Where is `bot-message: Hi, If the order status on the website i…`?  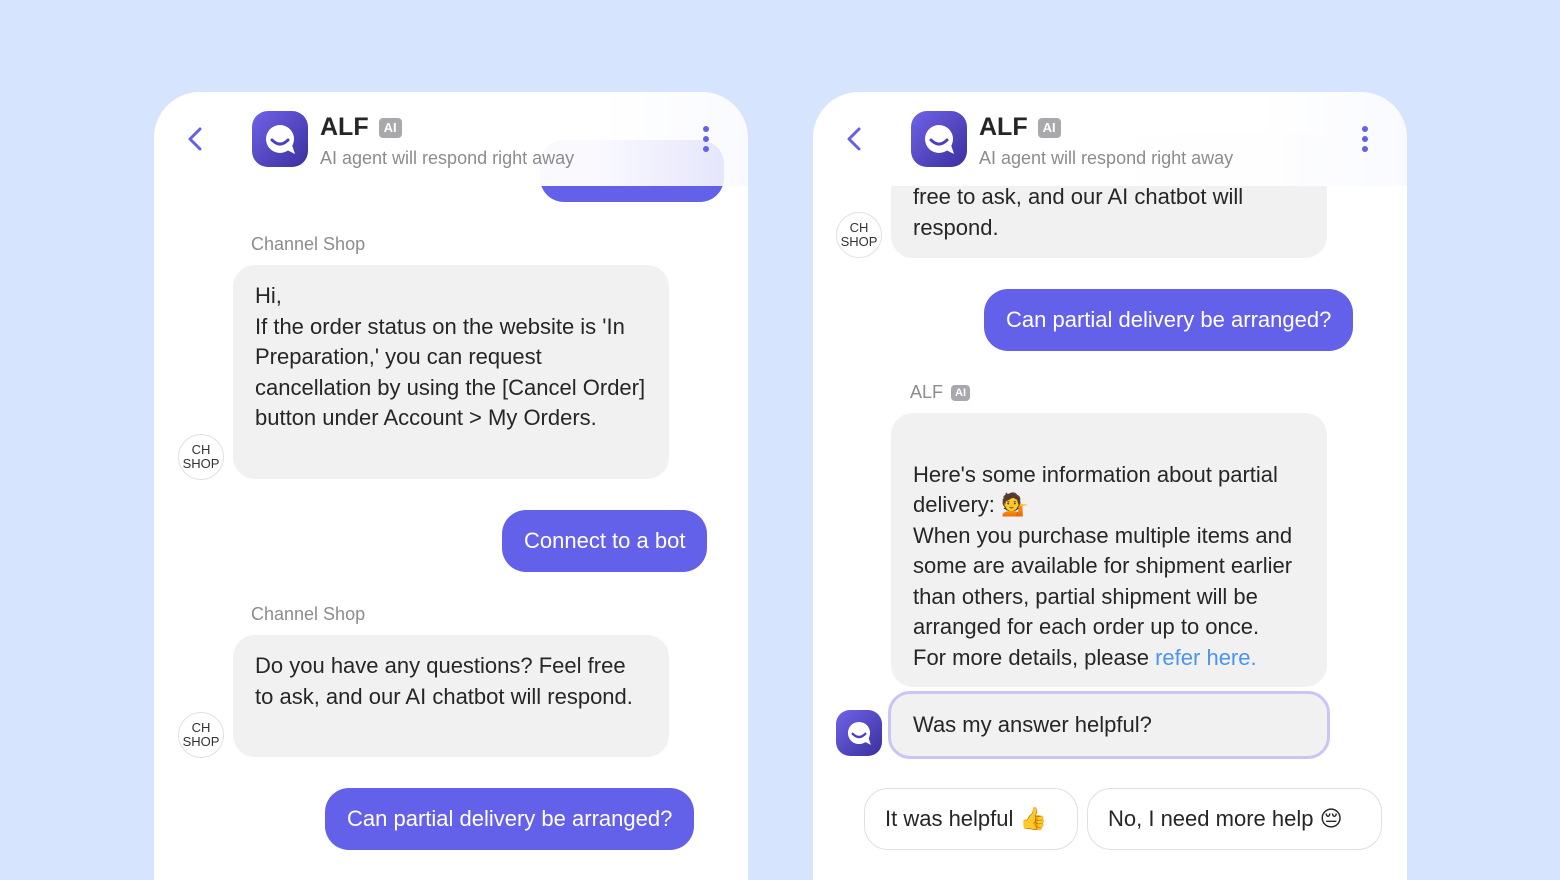
bot-message: Hi, If the order status on the website i… is located at coordinates (451, 372).